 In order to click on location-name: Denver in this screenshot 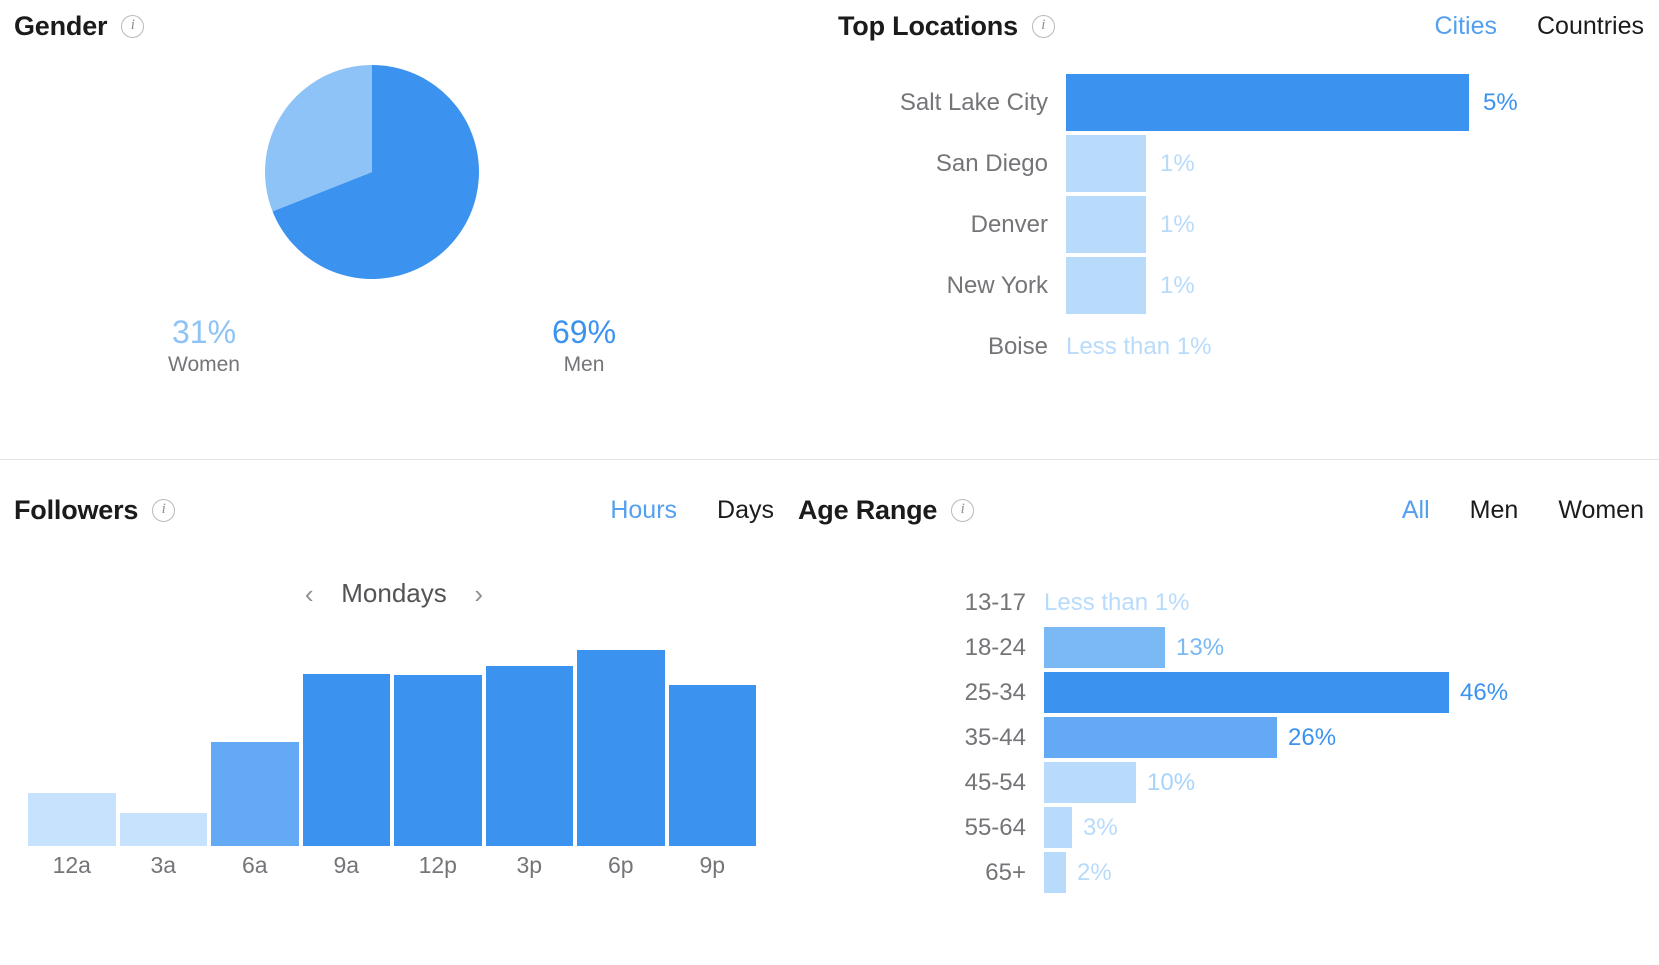, I will do `click(1009, 224)`.